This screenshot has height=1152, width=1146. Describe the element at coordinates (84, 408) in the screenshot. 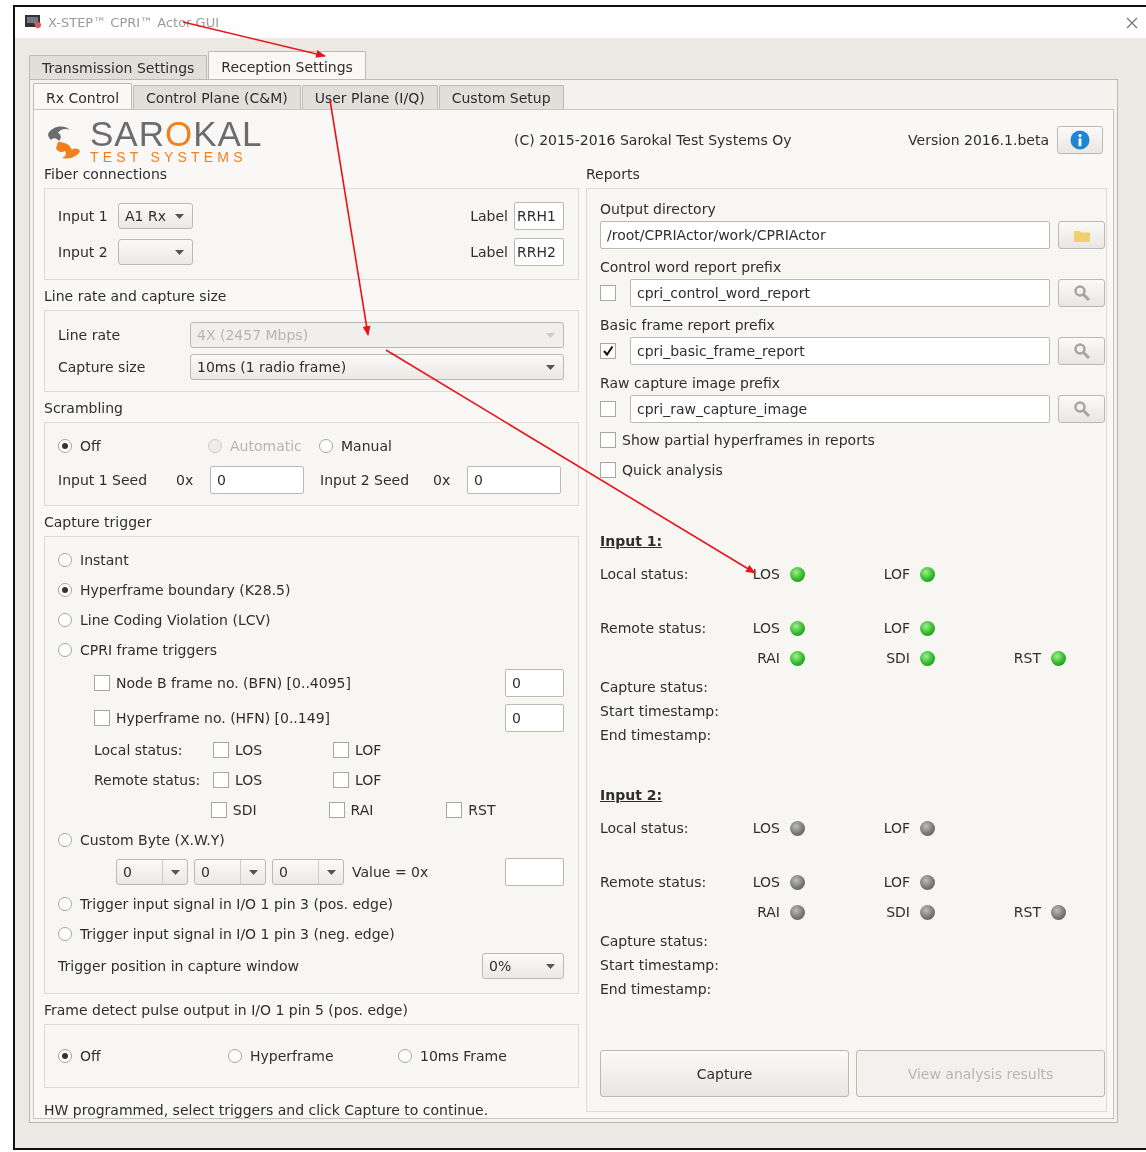

I see `section-title: Scrambling` at that location.